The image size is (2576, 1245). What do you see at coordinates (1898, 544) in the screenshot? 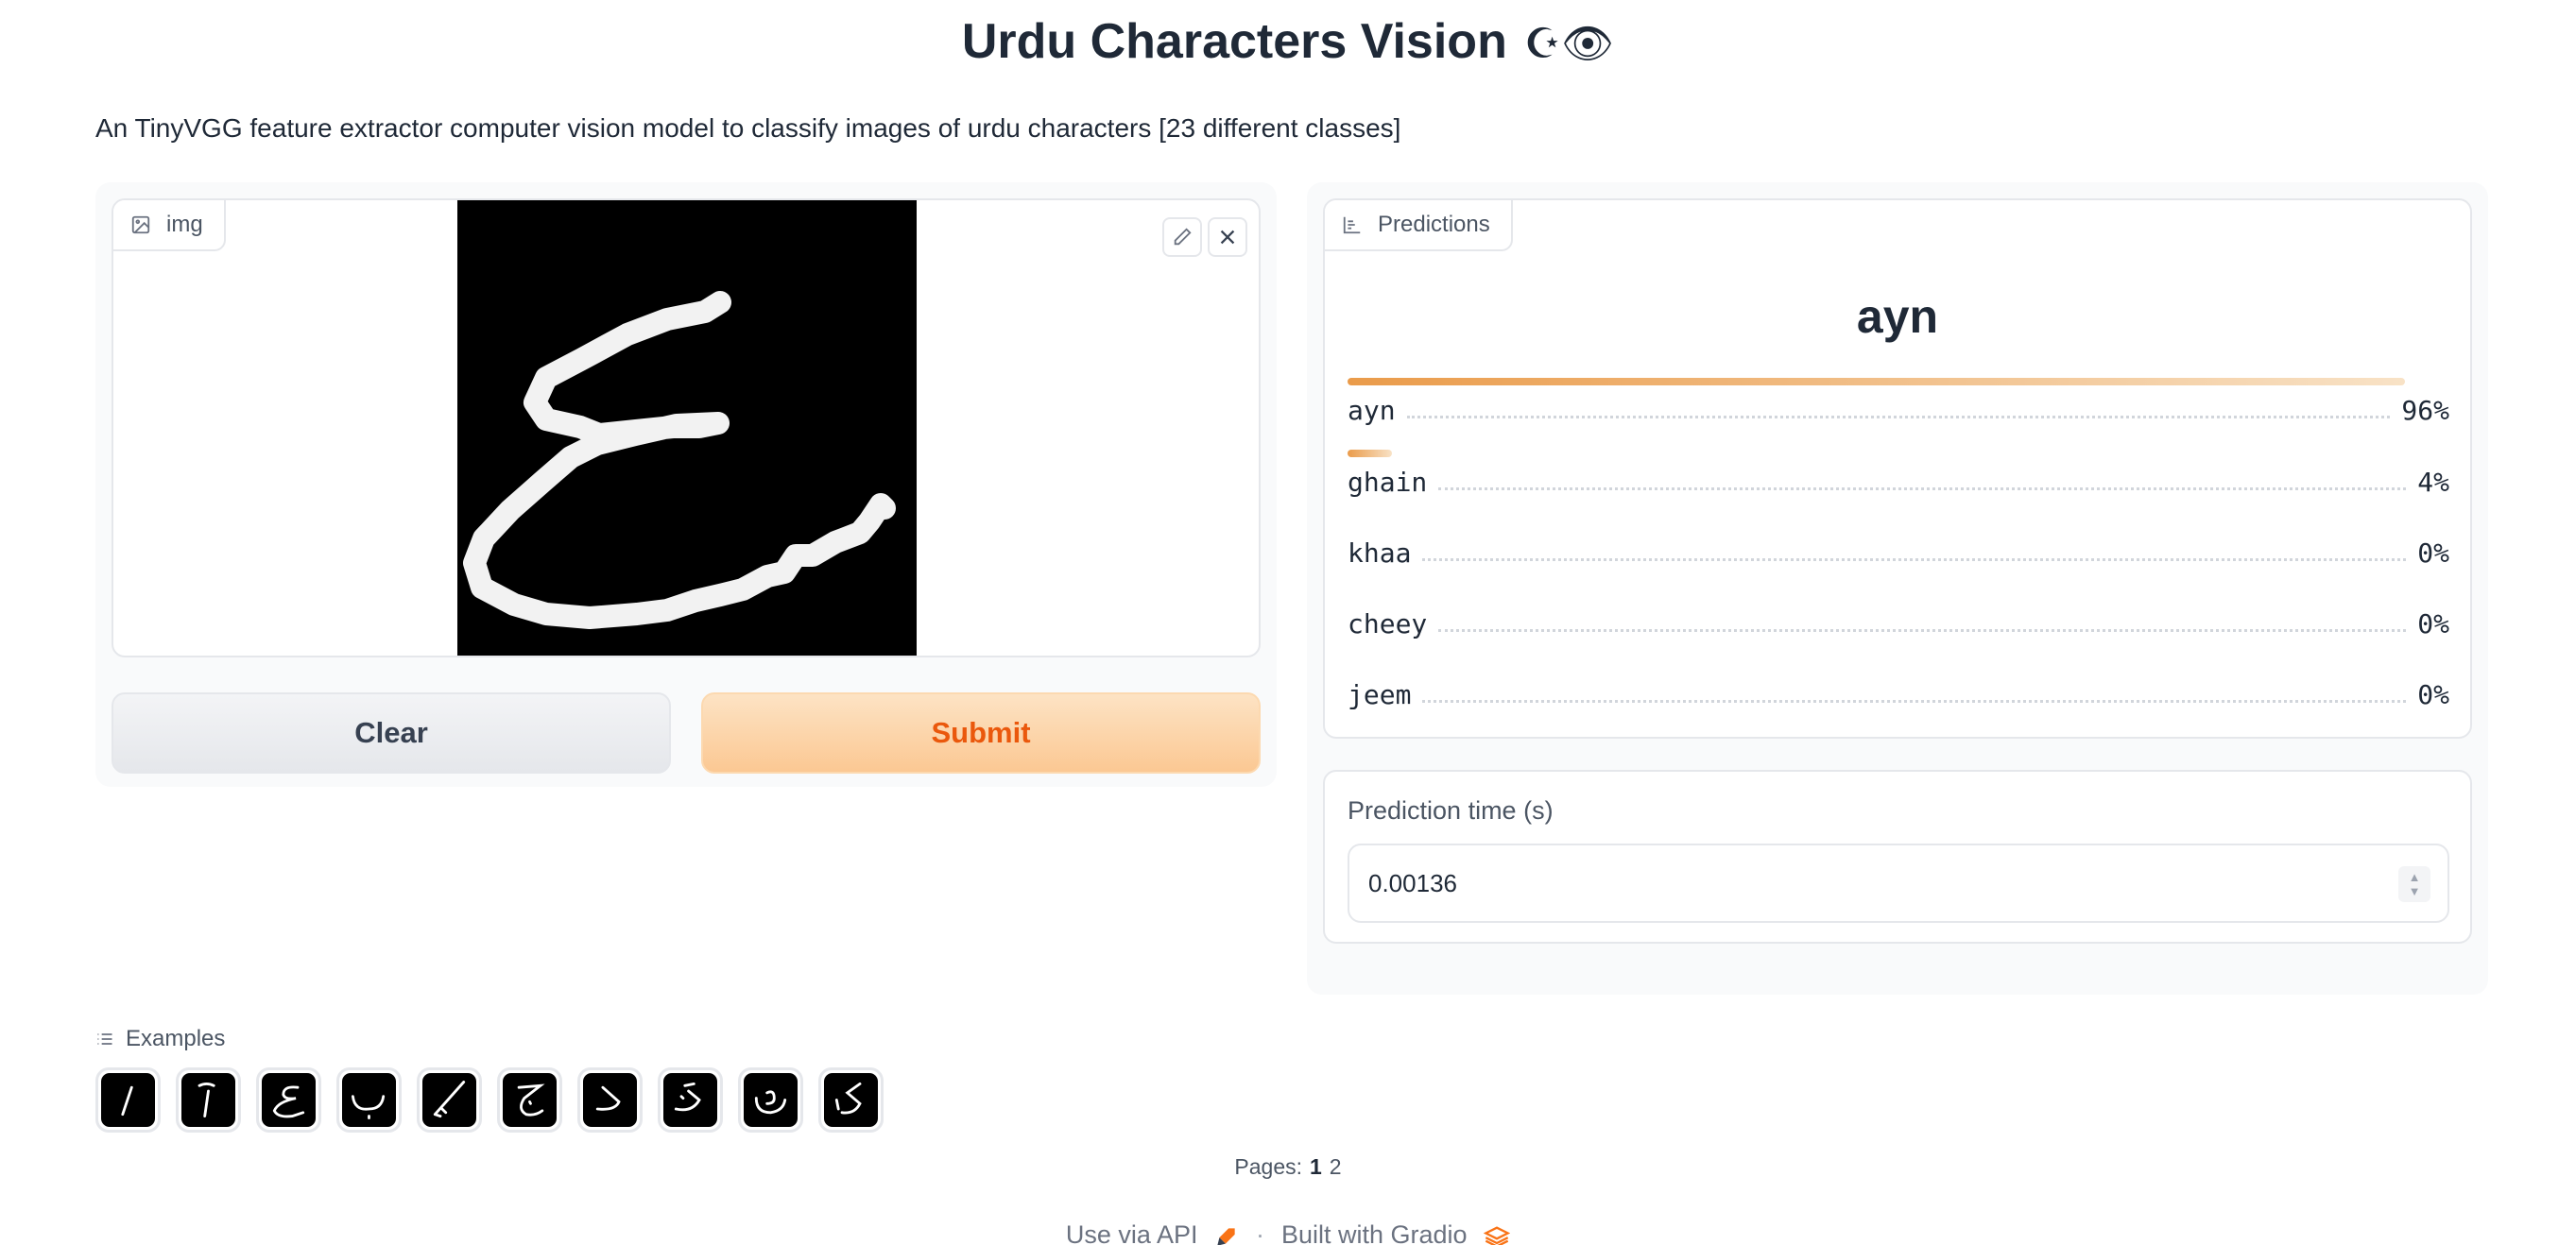
I see `confidence-item: khaa 0%` at bounding box center [1898, 544].